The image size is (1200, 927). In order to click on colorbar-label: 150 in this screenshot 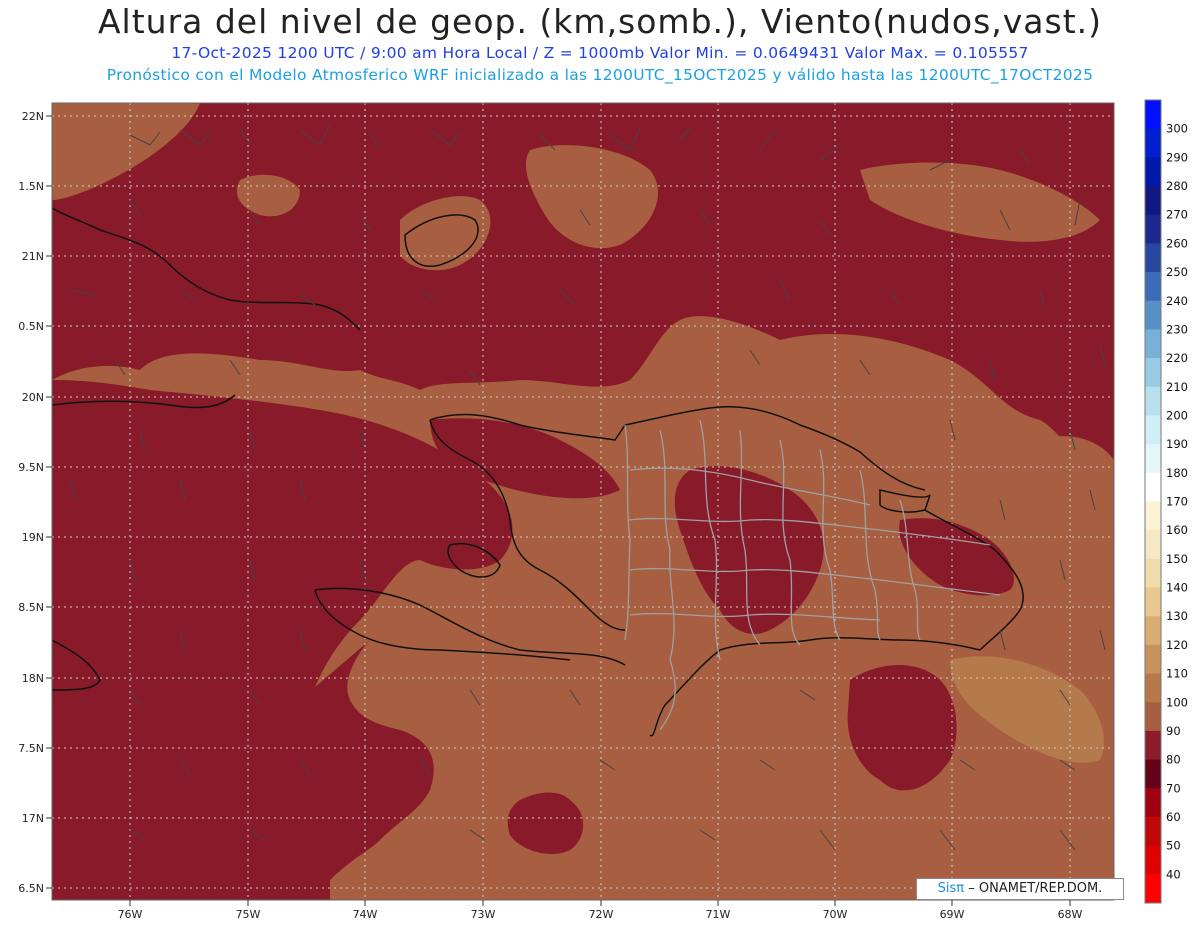, I will do `click(1177, 559)`.